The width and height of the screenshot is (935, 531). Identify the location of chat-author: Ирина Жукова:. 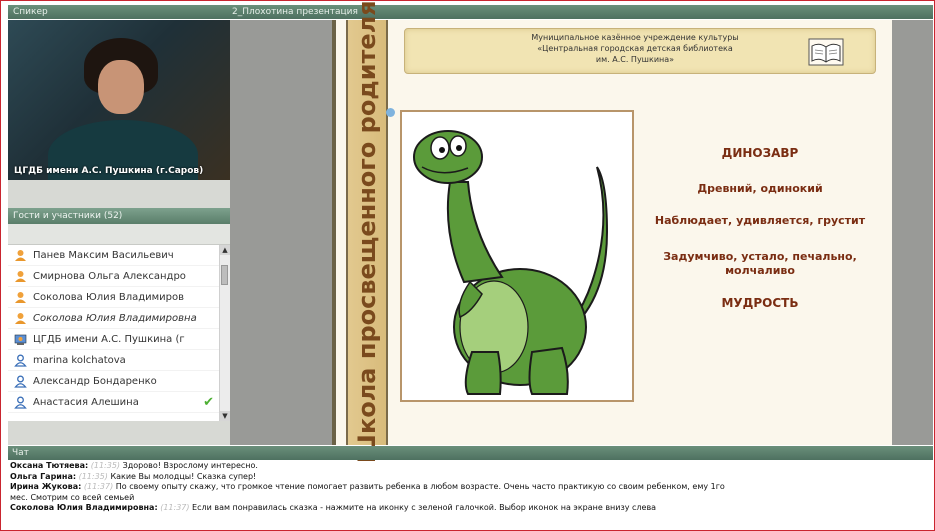
(46, 486).